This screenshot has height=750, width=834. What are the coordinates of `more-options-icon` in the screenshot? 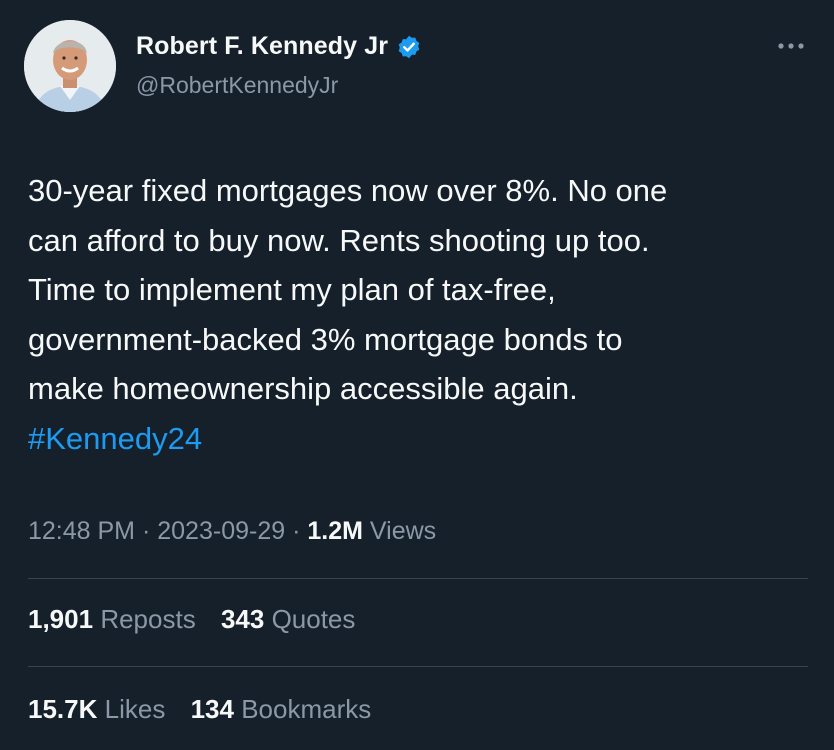 It's located at (791, 46).